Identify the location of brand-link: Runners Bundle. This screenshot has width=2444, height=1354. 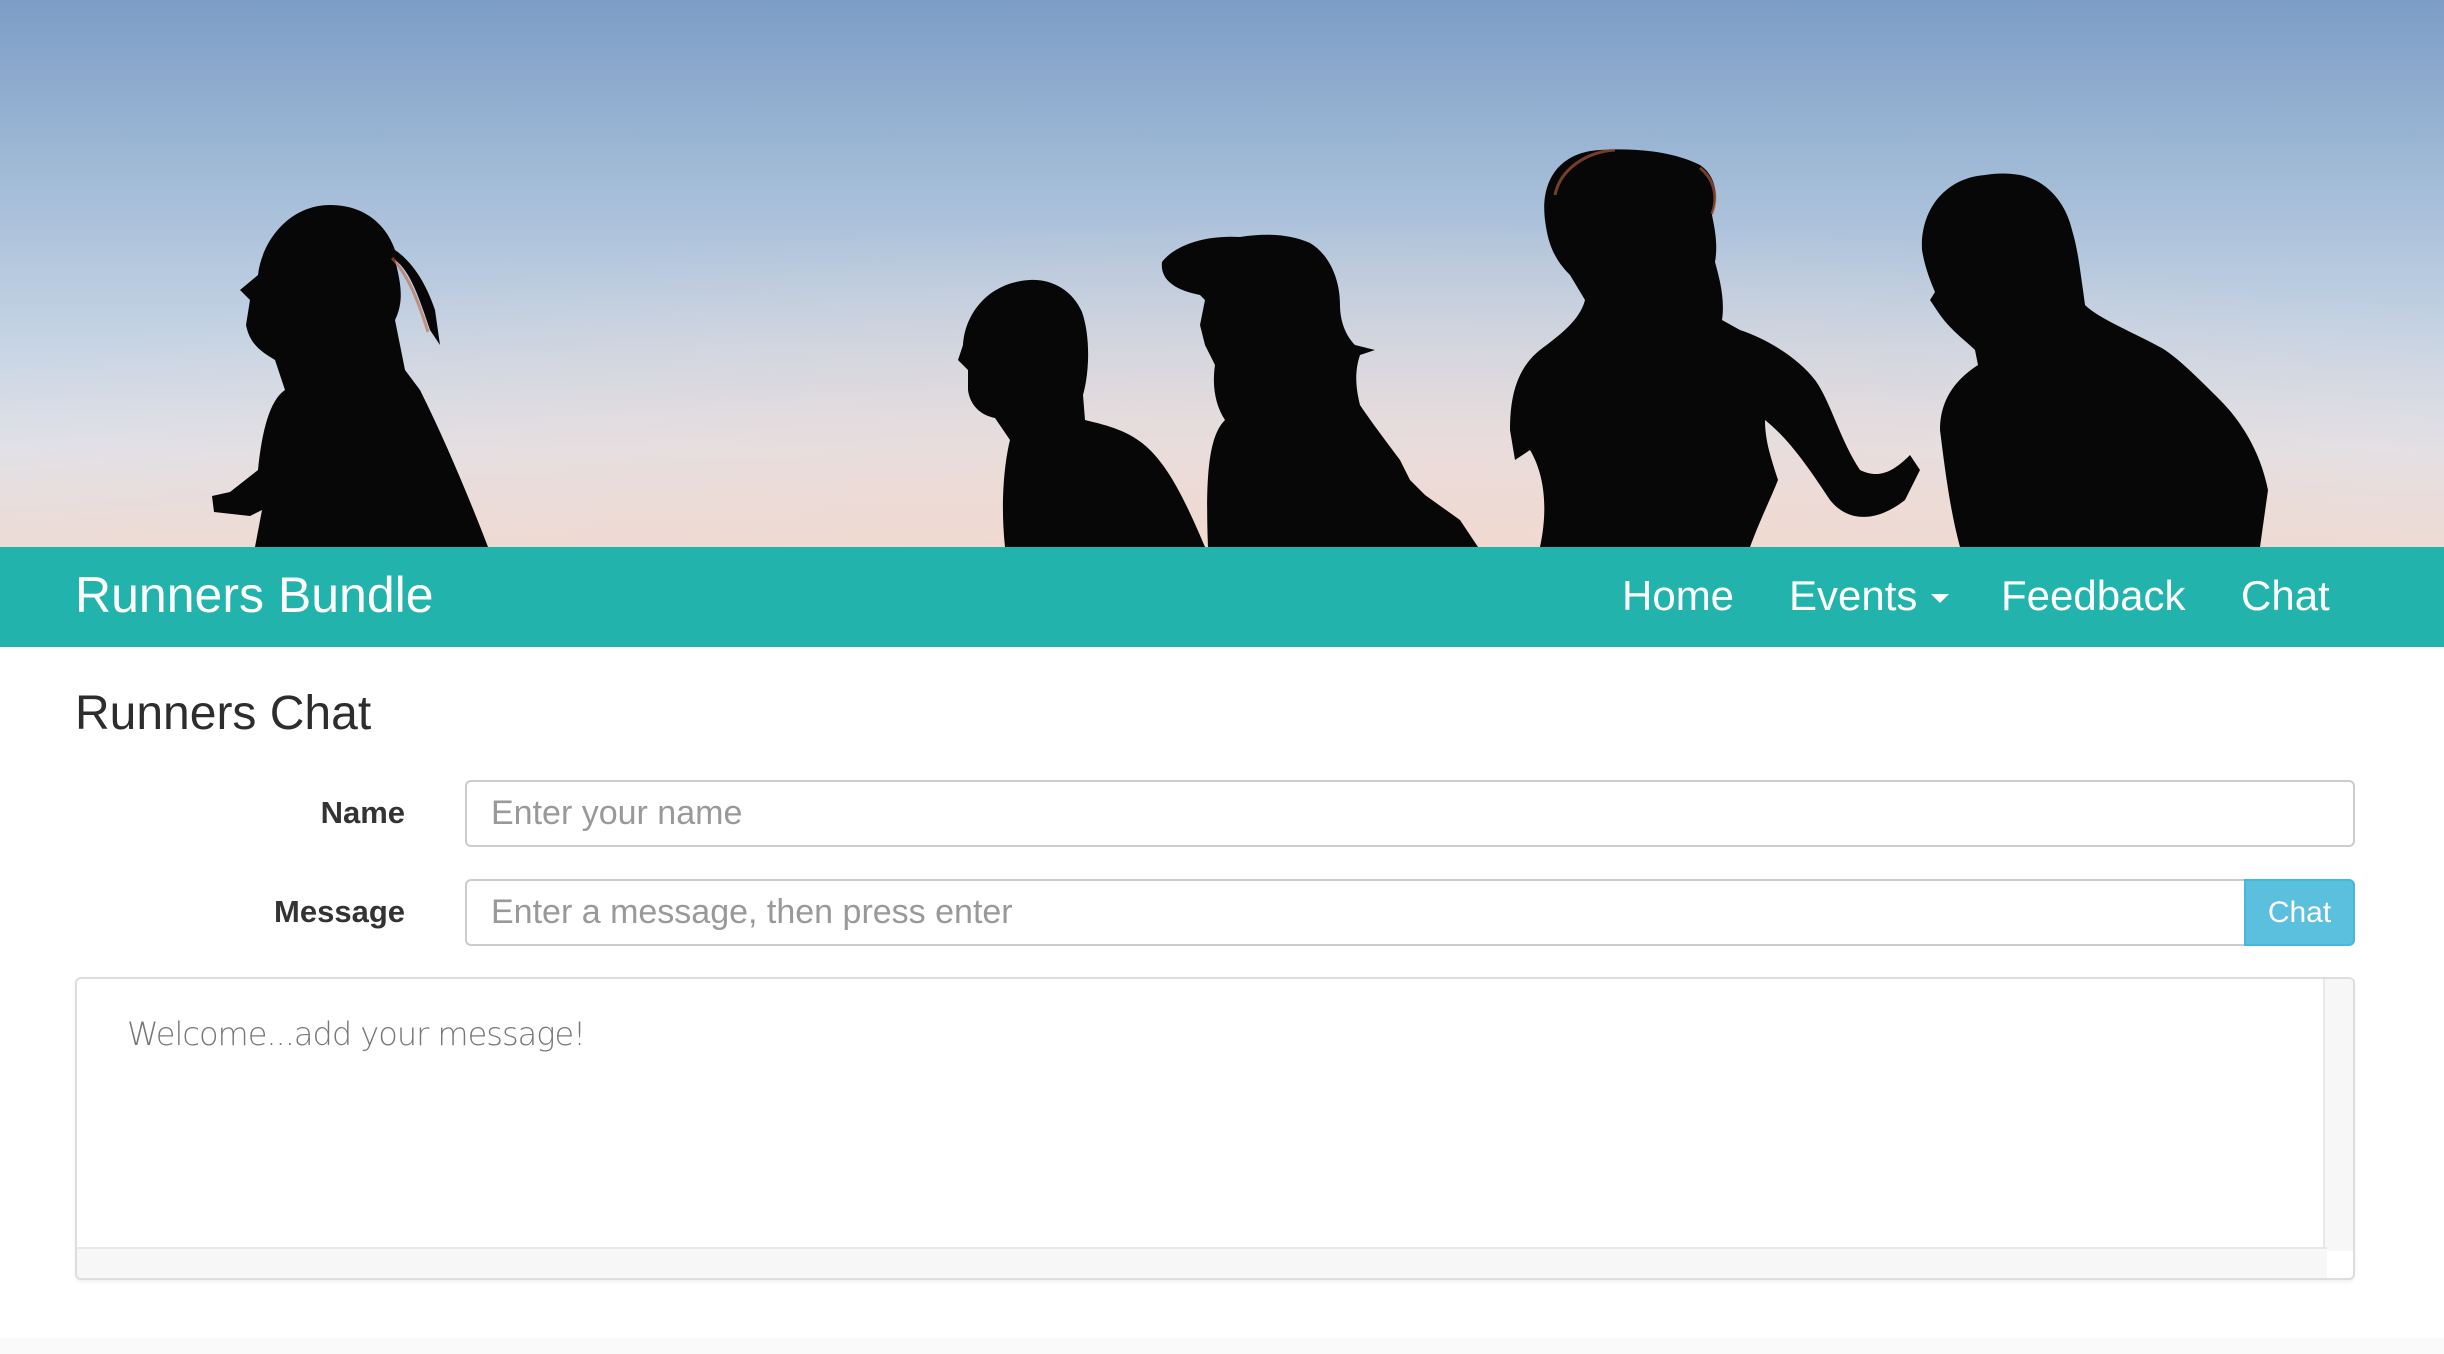
(254, 595).